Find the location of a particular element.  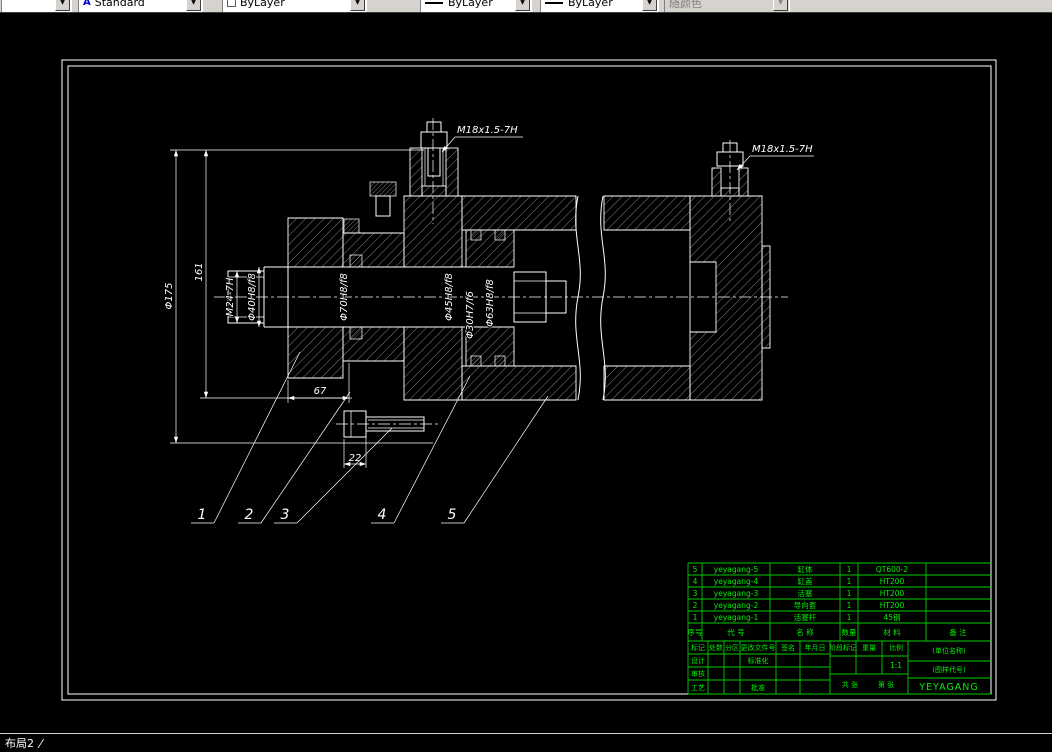

part-no: 3 is located at coordinates (695, 593).